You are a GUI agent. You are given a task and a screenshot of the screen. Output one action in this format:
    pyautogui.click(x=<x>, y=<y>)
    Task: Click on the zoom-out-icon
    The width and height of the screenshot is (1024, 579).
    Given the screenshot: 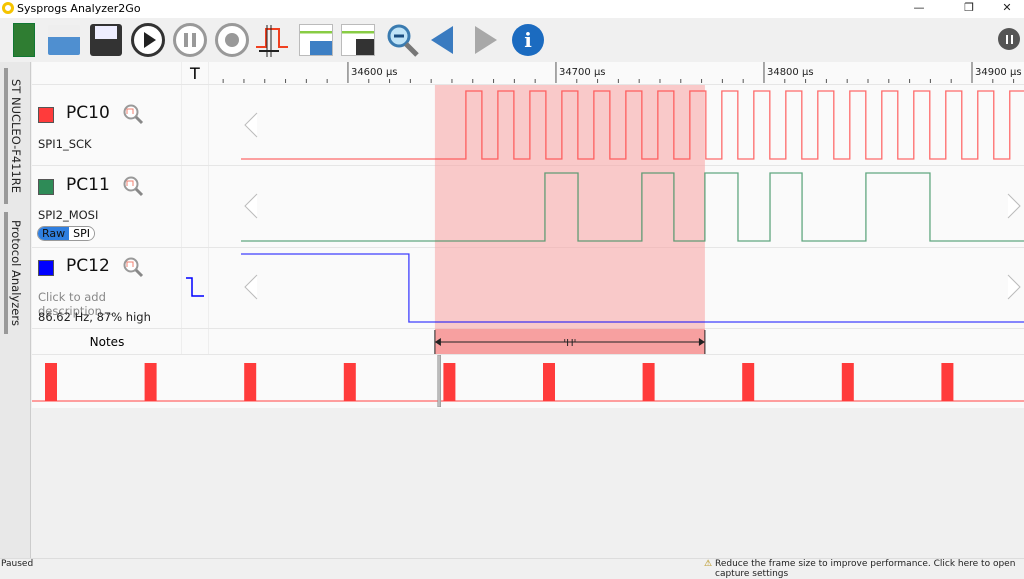 What is the action you would take?
    pyautogui.click(x=403, y=40)
    